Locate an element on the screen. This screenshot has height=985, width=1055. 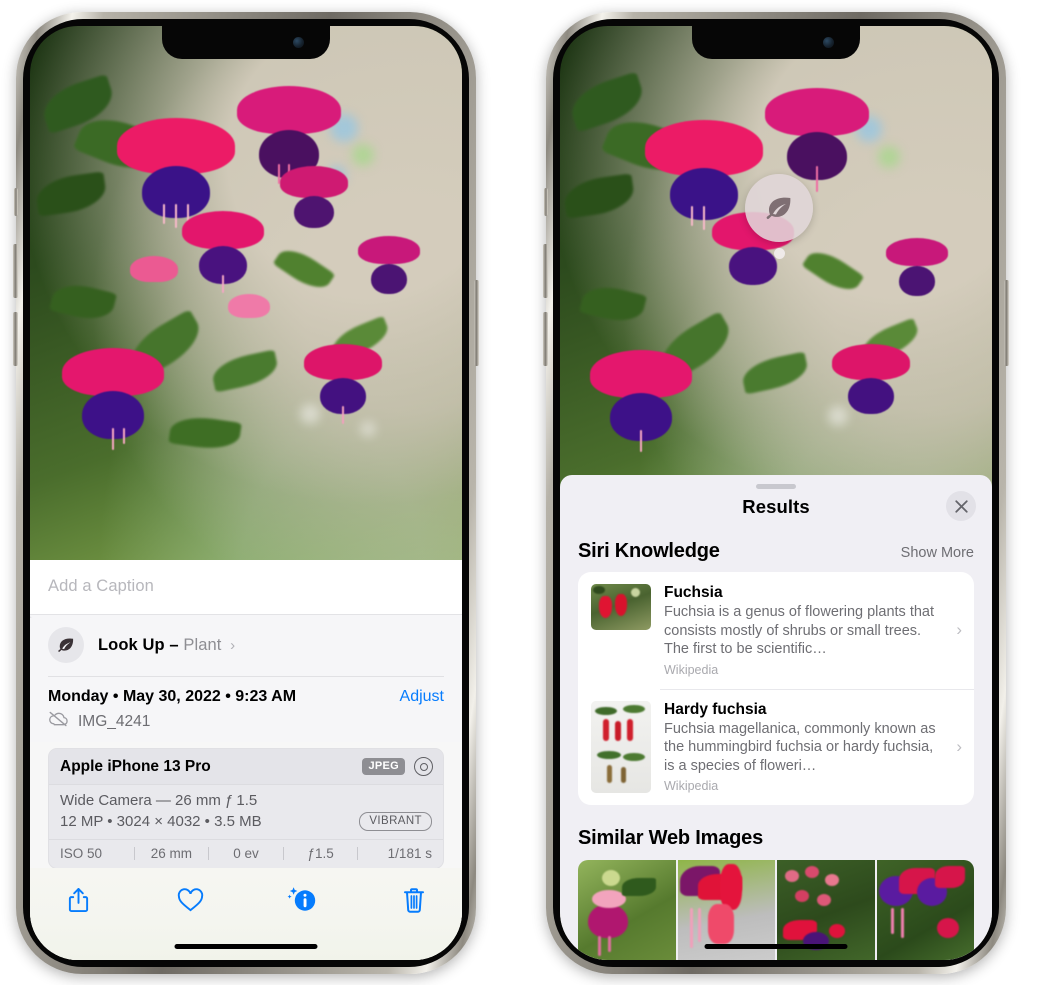
siri-knowledge-title: Siri Knowledge is located at coordinates (649, 551).